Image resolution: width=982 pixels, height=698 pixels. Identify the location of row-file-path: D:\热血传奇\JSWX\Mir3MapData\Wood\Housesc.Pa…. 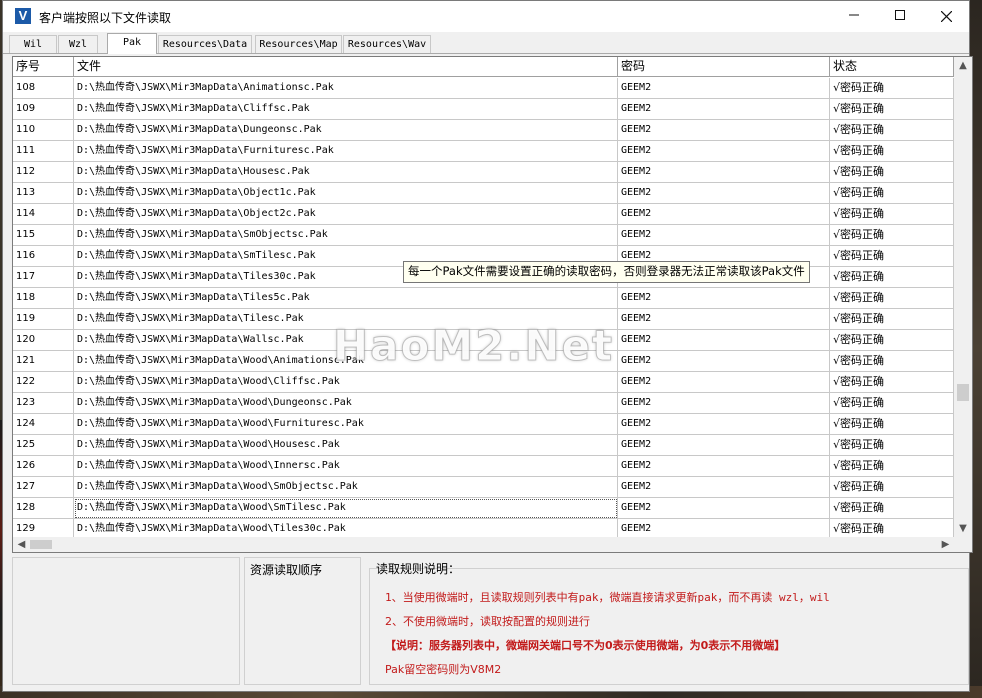
(346, 445).